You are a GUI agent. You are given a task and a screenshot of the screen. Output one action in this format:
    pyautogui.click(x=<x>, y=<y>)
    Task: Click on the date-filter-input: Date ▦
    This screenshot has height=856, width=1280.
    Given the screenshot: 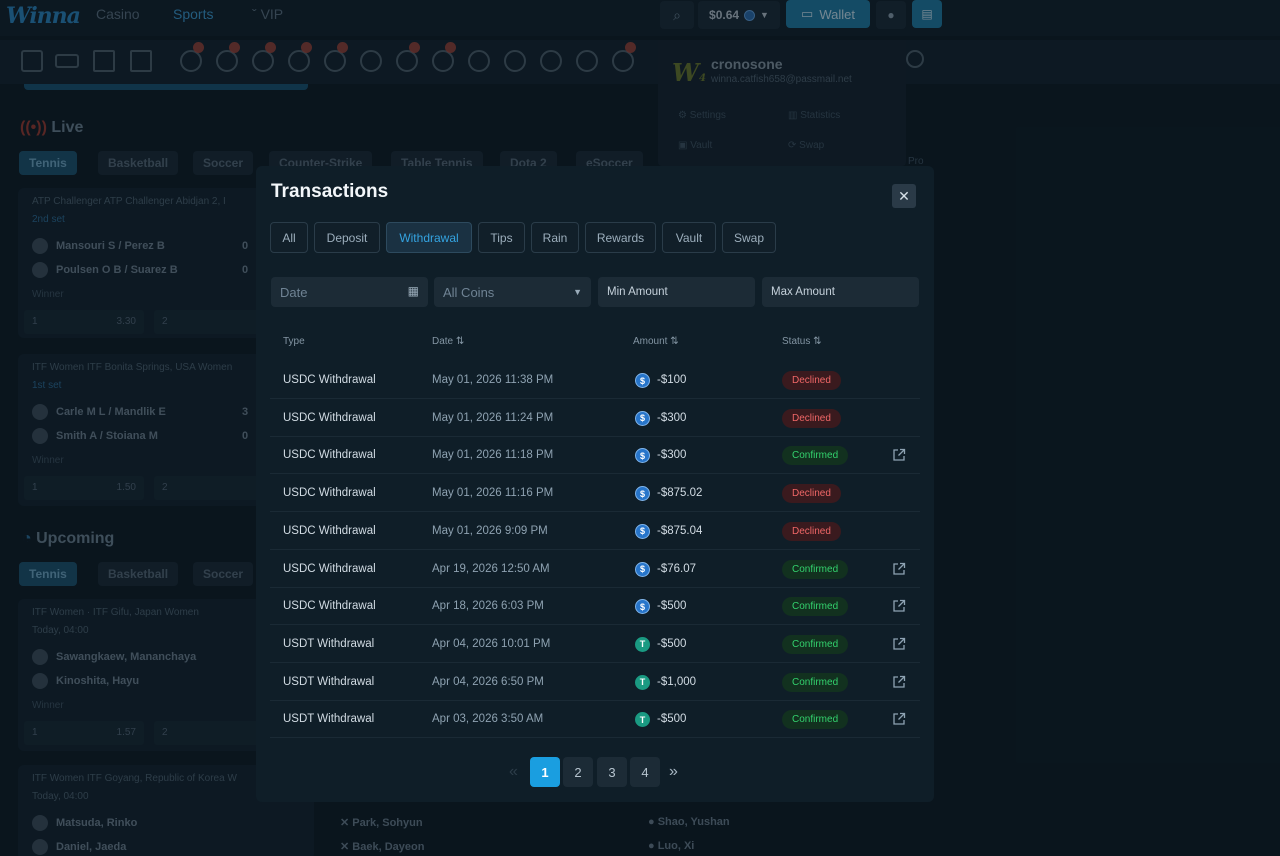 What is the action you would take?
    pyautogui.click(x=349, y=292)
    